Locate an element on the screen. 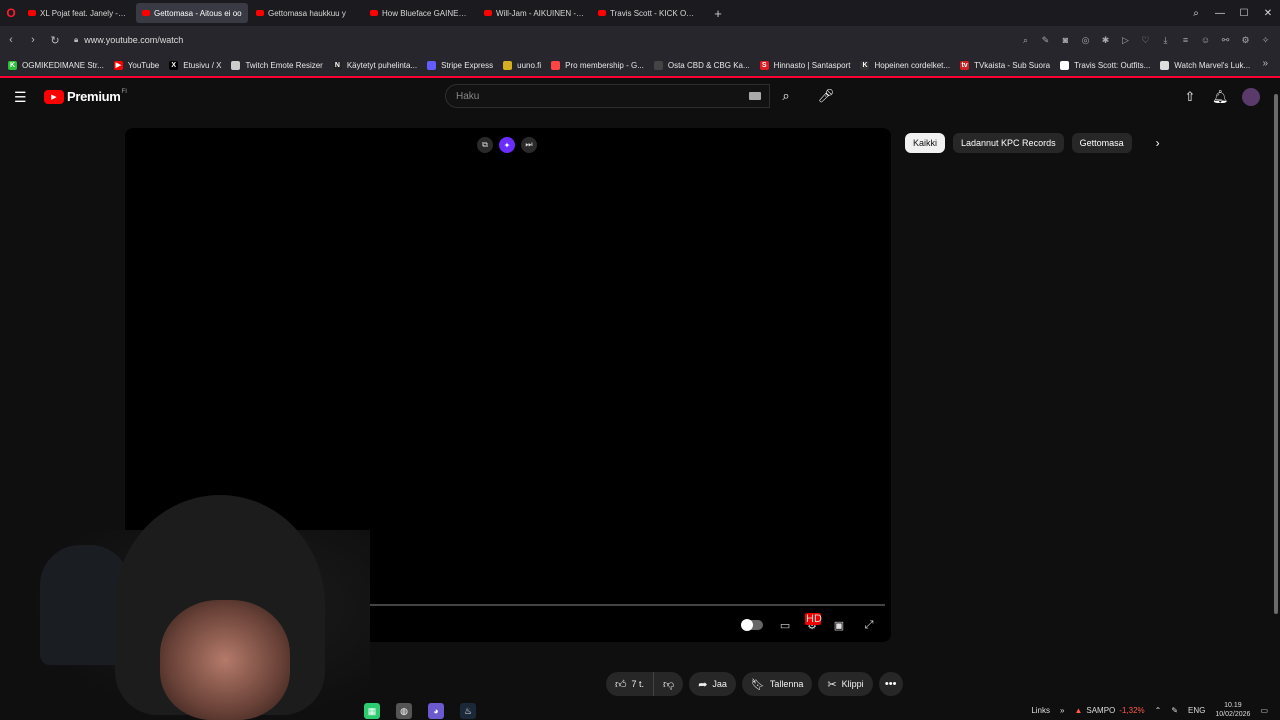 The image size is (1280, 720). clock: 10.19 10/02/2026 is located at coordinates (1232, 710).